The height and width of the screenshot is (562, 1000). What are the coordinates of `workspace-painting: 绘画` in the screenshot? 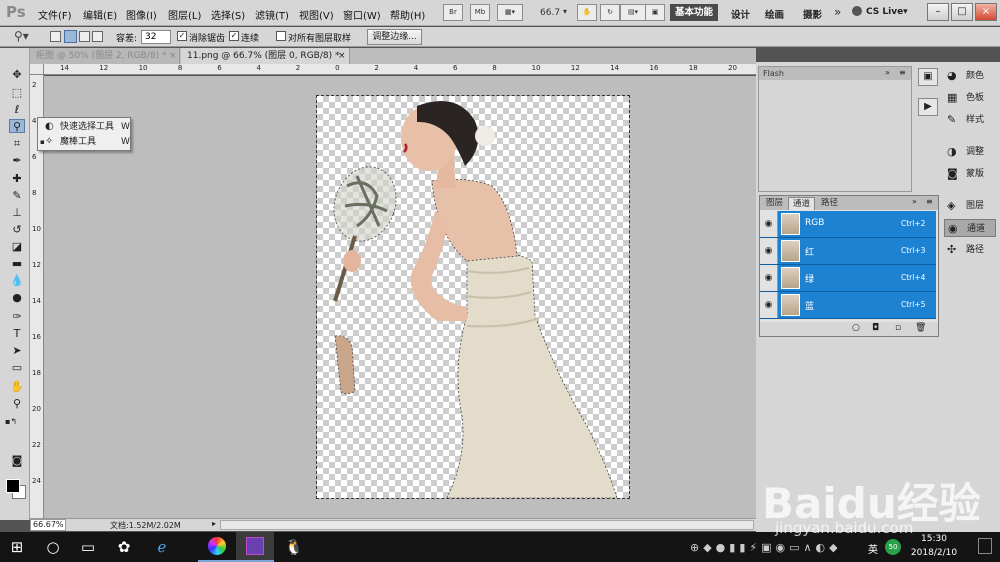 It's located at (774, 14).